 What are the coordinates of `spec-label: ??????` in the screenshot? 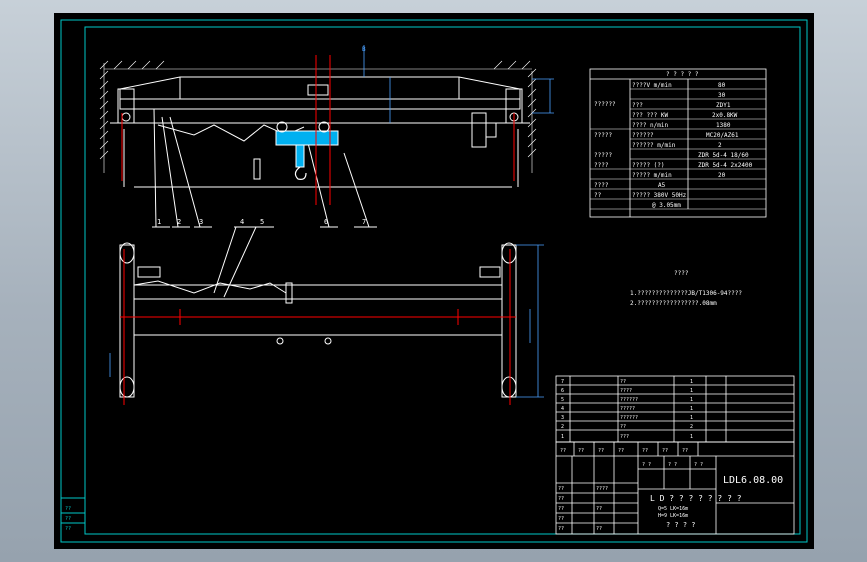 It's located at (643, 135).